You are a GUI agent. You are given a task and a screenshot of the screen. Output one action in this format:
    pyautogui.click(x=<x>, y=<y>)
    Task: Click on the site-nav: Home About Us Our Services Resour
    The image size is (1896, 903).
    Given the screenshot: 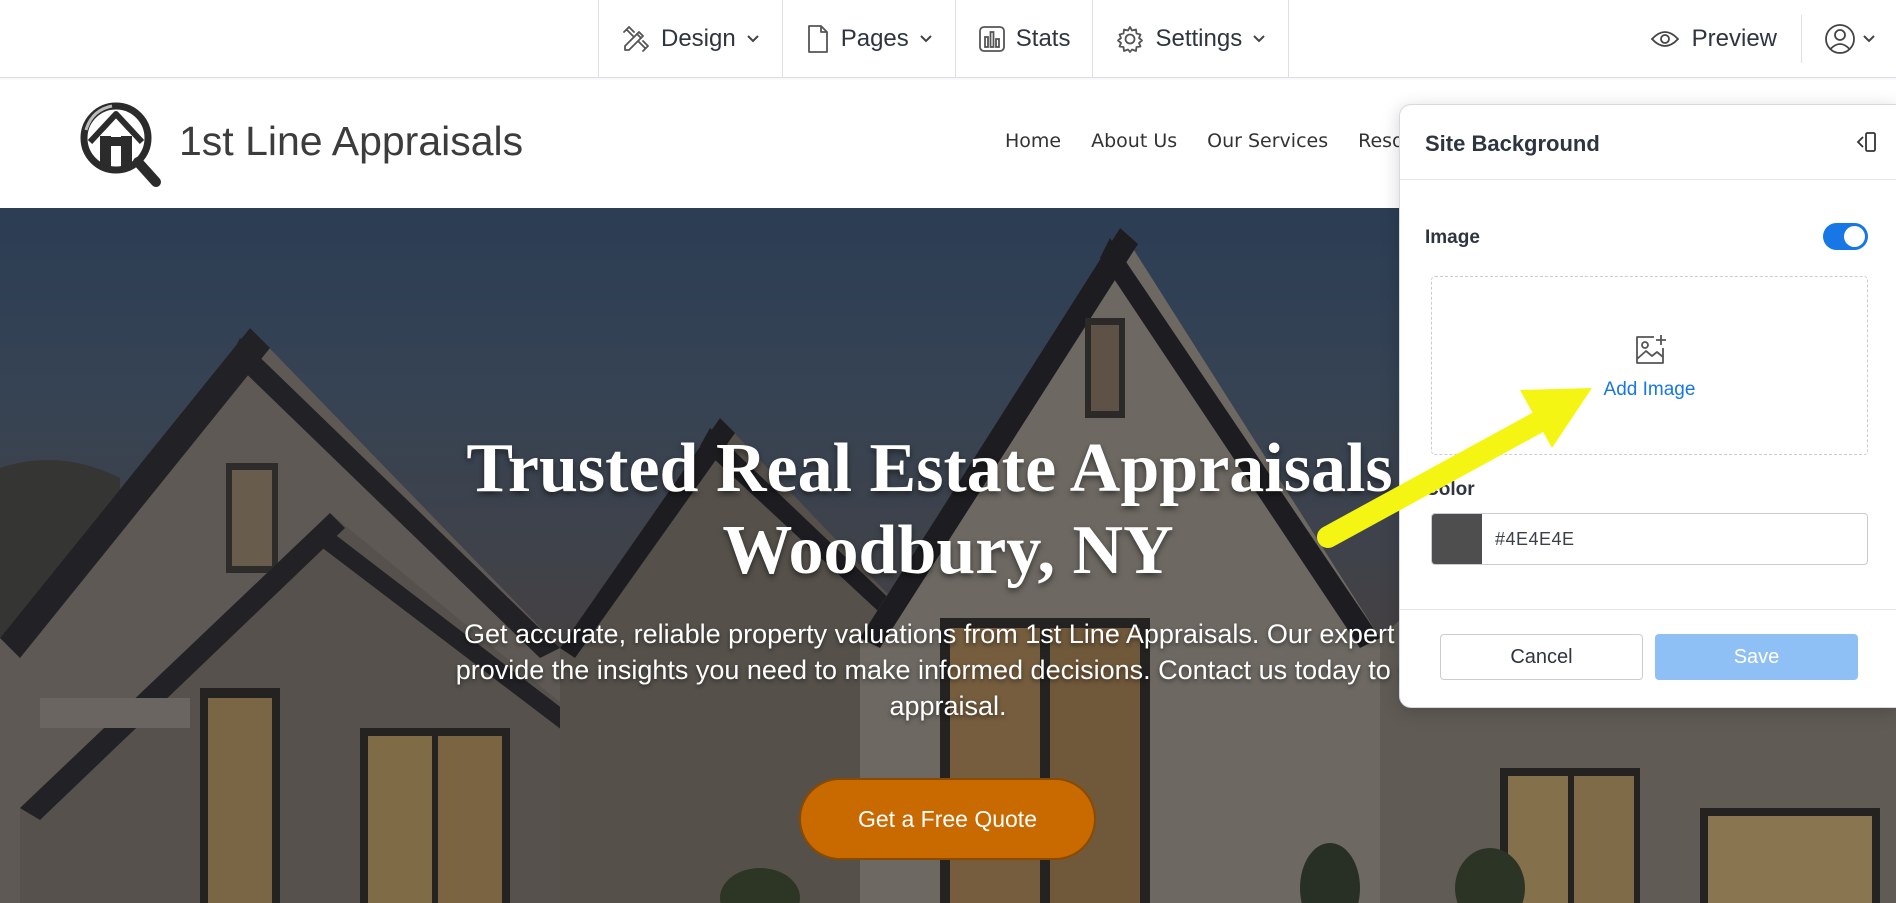 What is the action you would take?
    pyautogui.click(x=1214, y=141)
    